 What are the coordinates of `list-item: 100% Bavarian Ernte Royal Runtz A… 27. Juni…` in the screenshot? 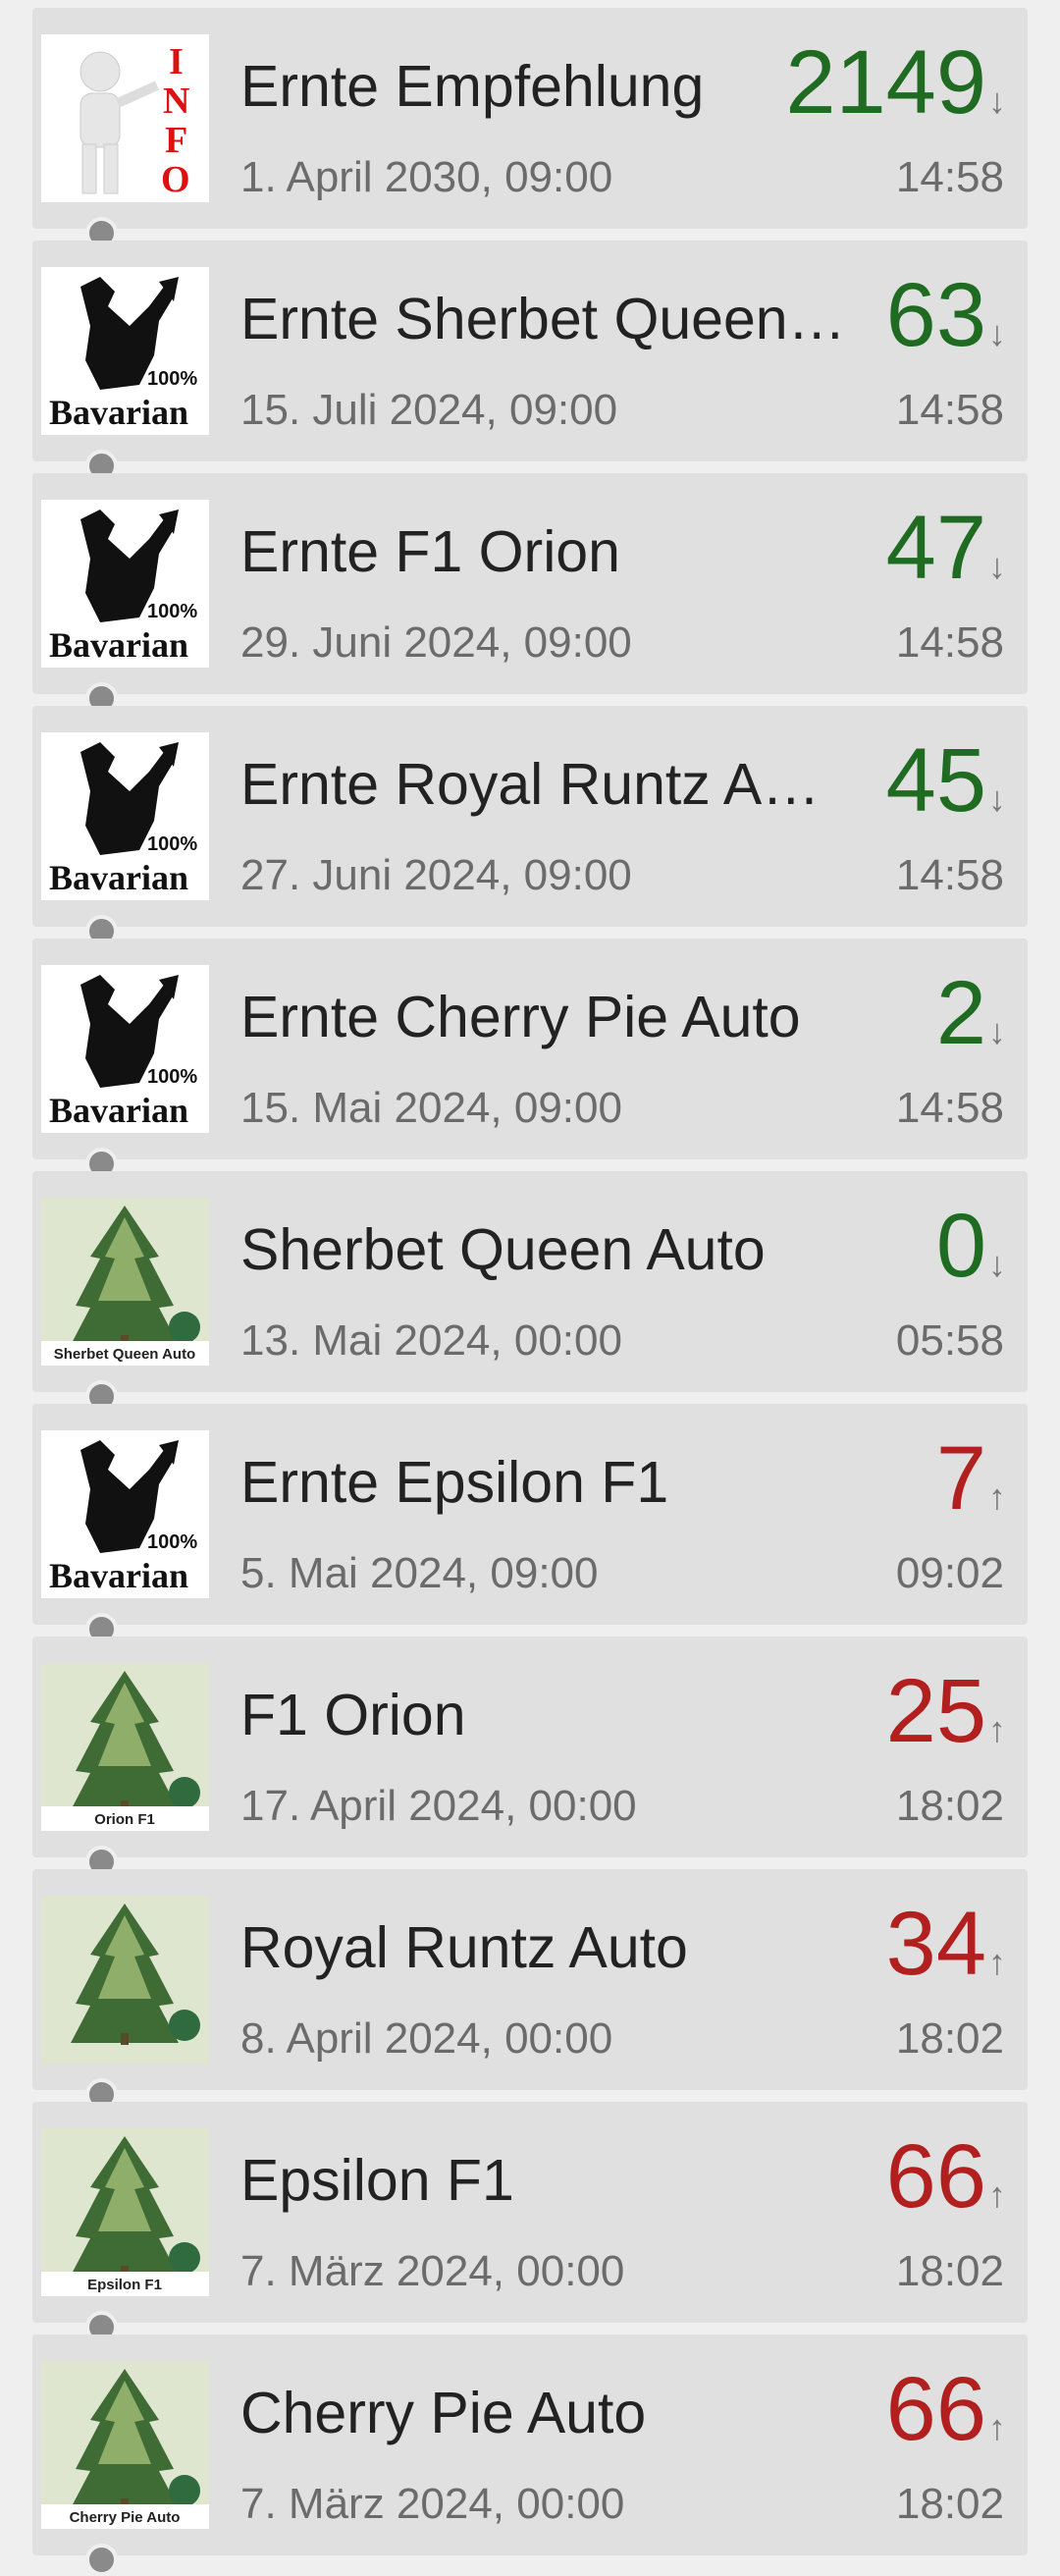 It's located at (530, 816).